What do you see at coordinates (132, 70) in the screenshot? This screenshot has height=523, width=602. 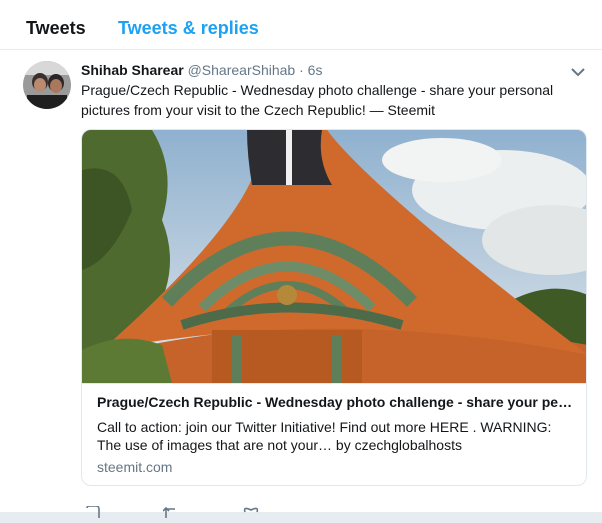 I see `author-name: Shihab Sharear` at bounding box center [132, 70].